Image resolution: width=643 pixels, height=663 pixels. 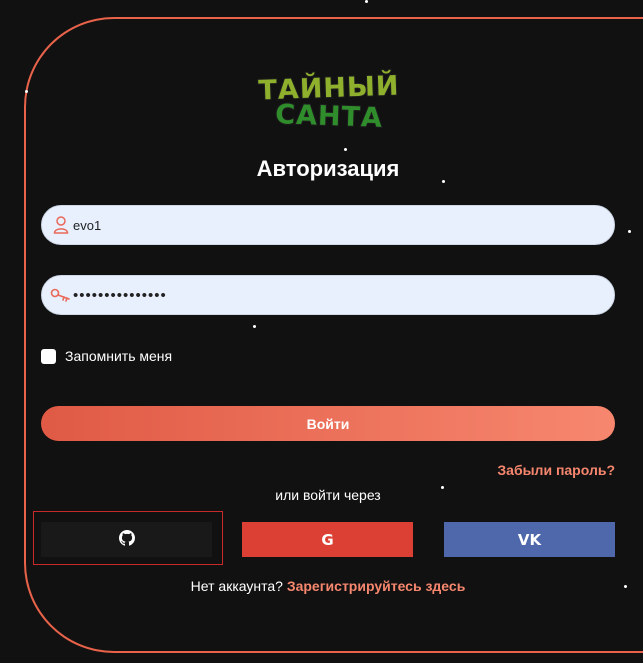 I want to click on password-input, so click(x=343, y=295).